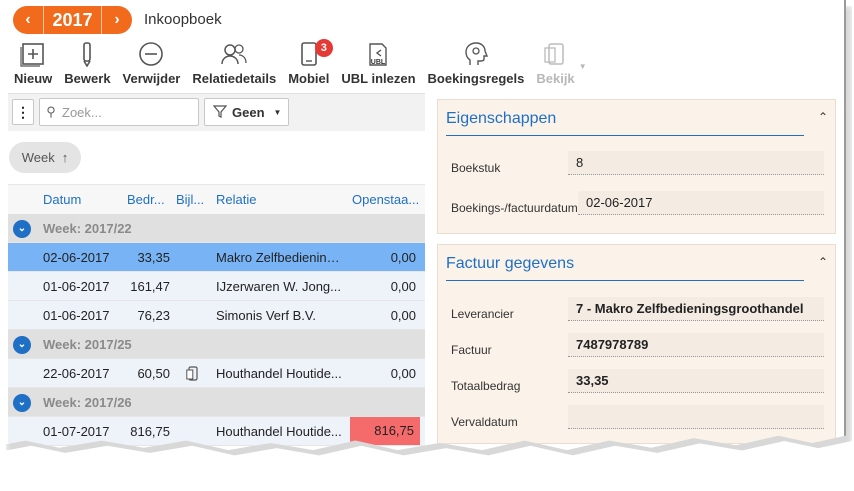  I want to click on search-input, so click(127, 112).